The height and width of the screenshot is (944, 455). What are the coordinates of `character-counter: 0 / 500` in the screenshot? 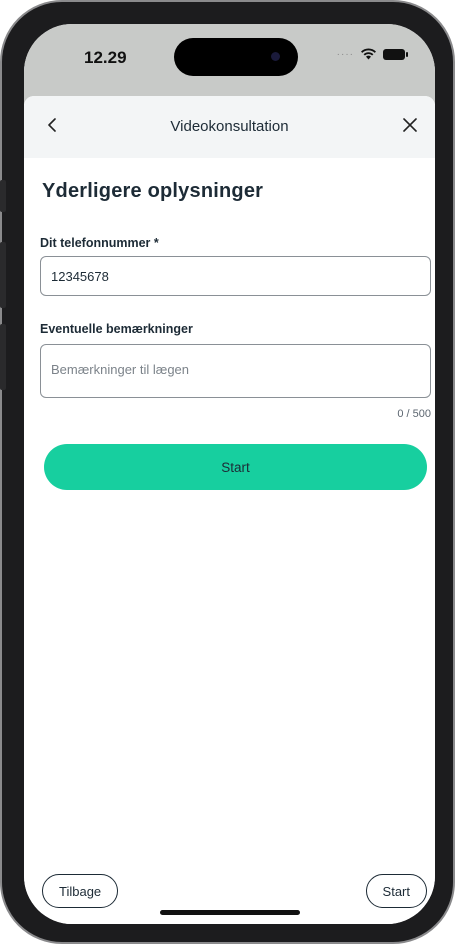 It's located at (414, 414).